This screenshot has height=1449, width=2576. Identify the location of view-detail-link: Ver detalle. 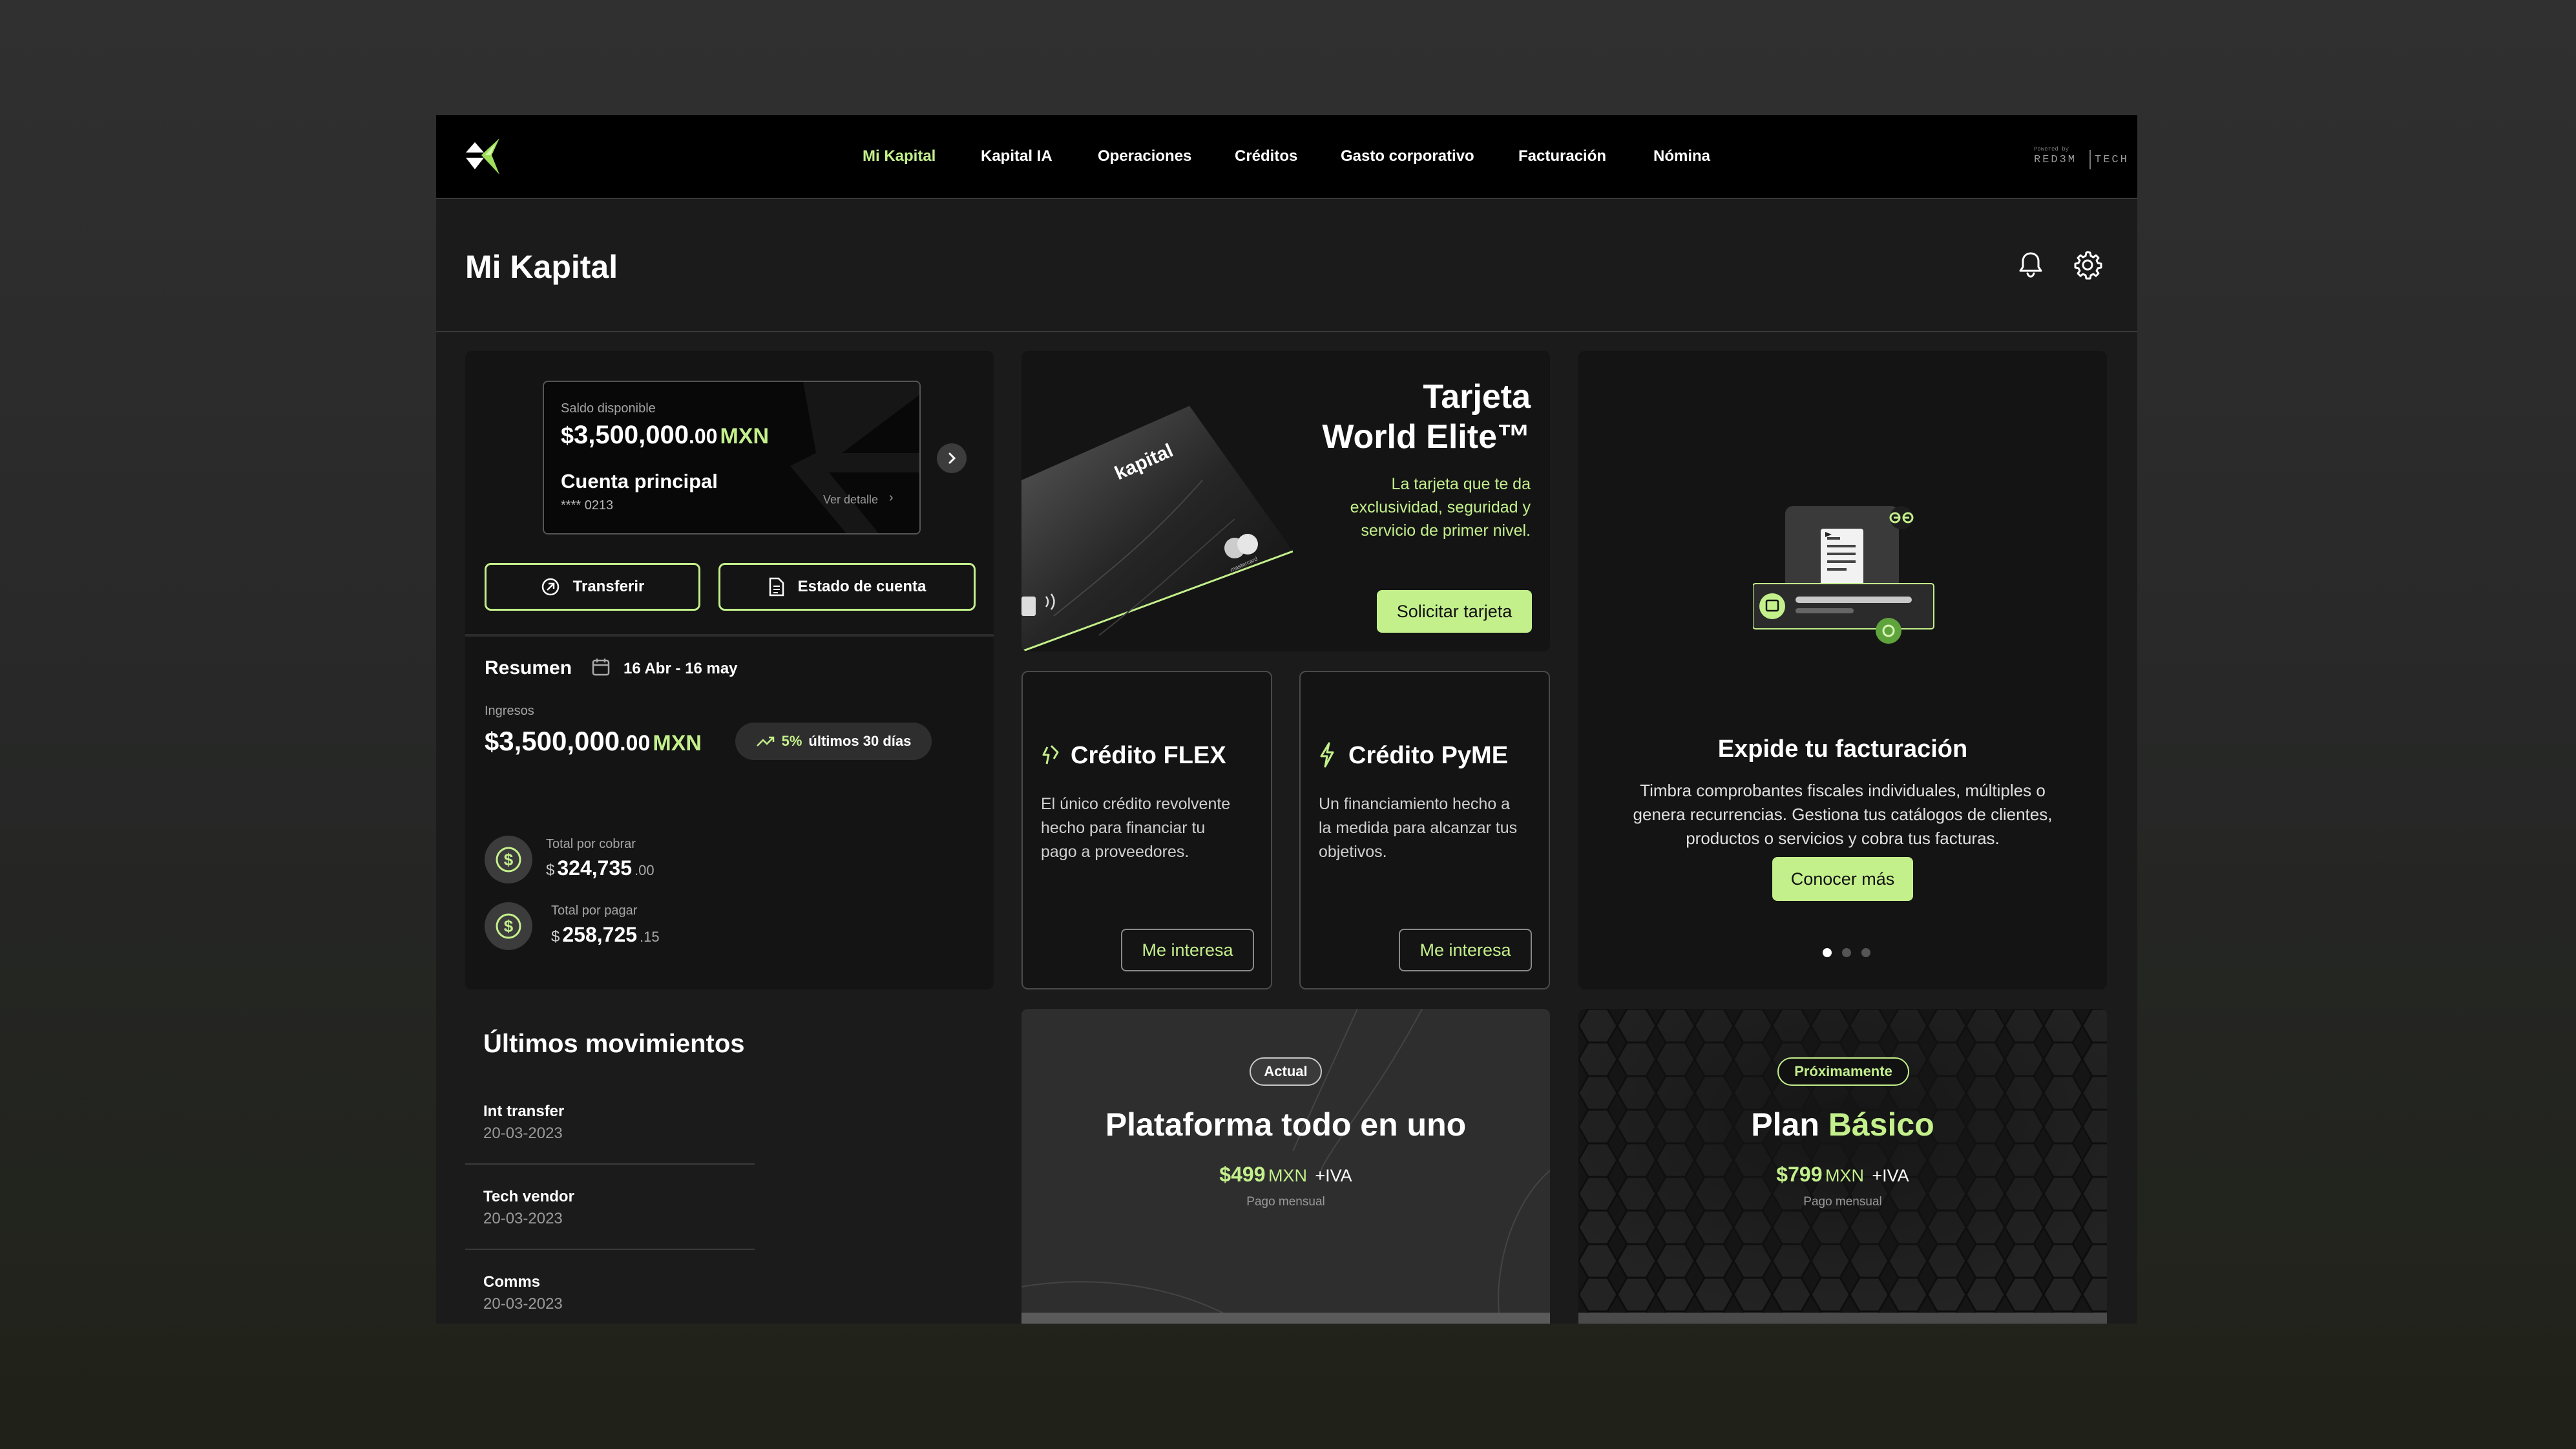
(850, 500).